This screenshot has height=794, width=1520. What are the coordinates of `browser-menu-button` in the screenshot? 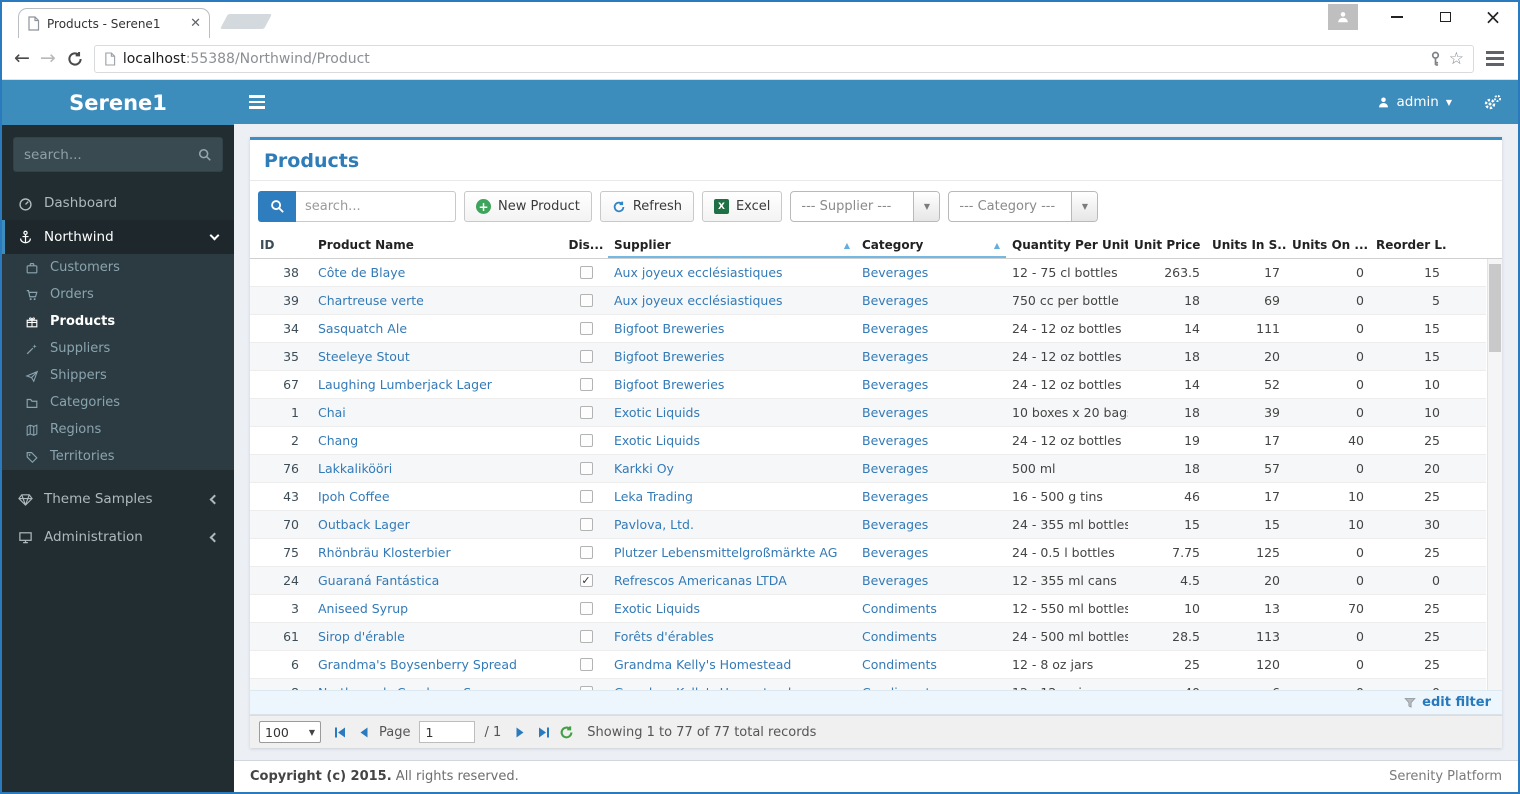 It's located at (1495, 58).